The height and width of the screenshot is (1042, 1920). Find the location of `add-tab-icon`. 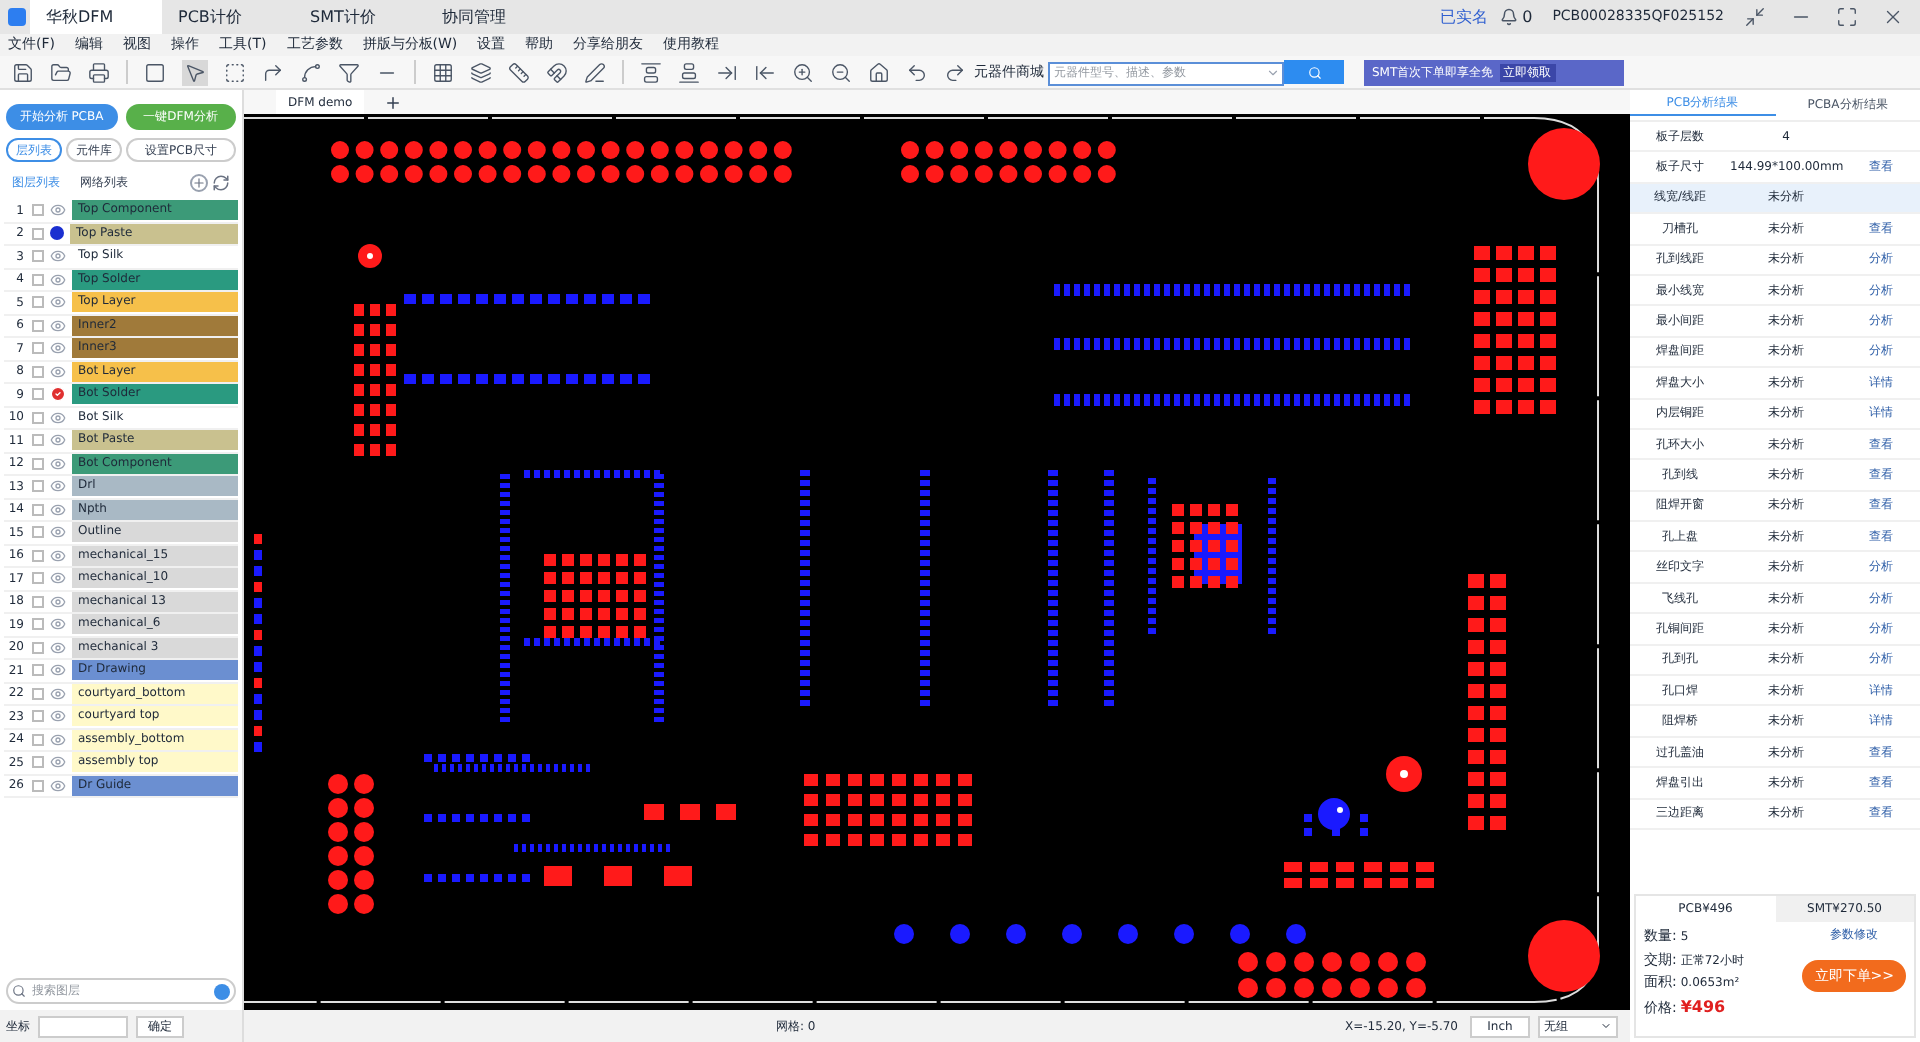

add-tab-icon is located at coordinates (393, 102).